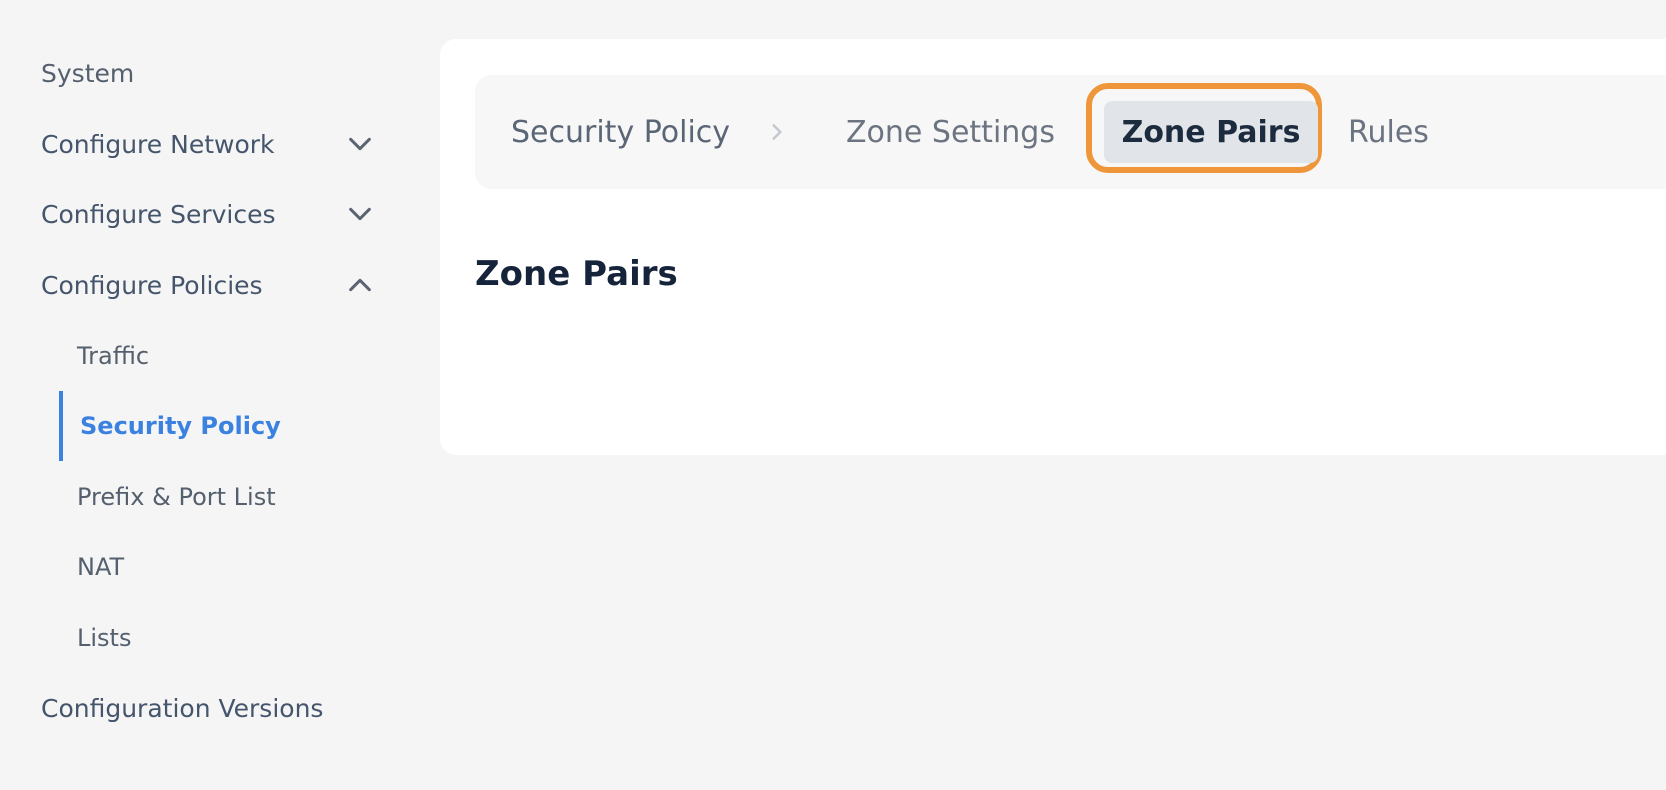 The width and height of the screenshot is (1666, 790). Describe the element at coordinates (113, 356) in the screenshot. I see `sidebar-item-label: Traffic` at that location.